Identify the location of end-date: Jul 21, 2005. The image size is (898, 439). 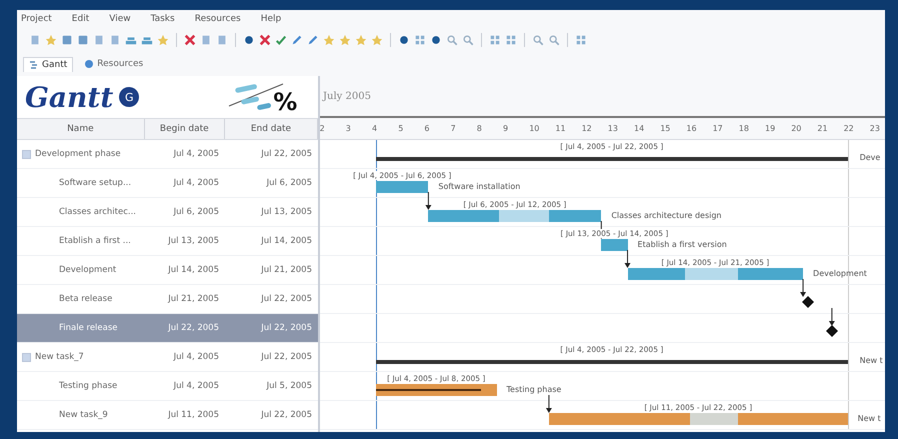
(286, 270).